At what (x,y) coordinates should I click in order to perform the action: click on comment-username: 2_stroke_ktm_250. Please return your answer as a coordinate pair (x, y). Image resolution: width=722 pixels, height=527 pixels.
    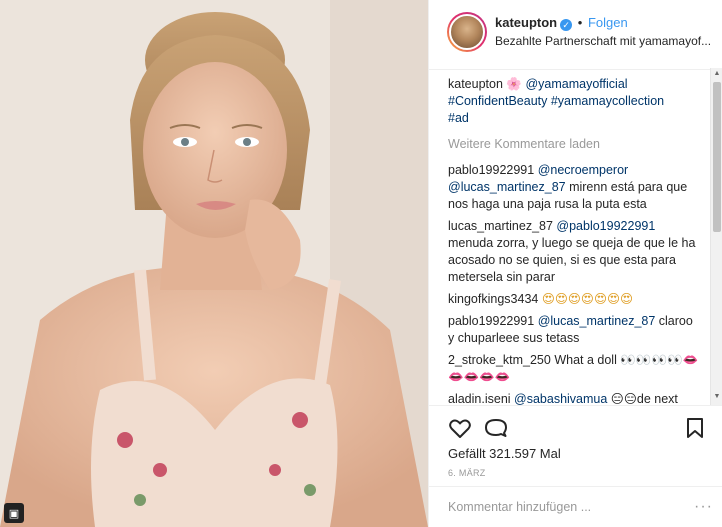
    Looking at the image, I should click on (499, 360).